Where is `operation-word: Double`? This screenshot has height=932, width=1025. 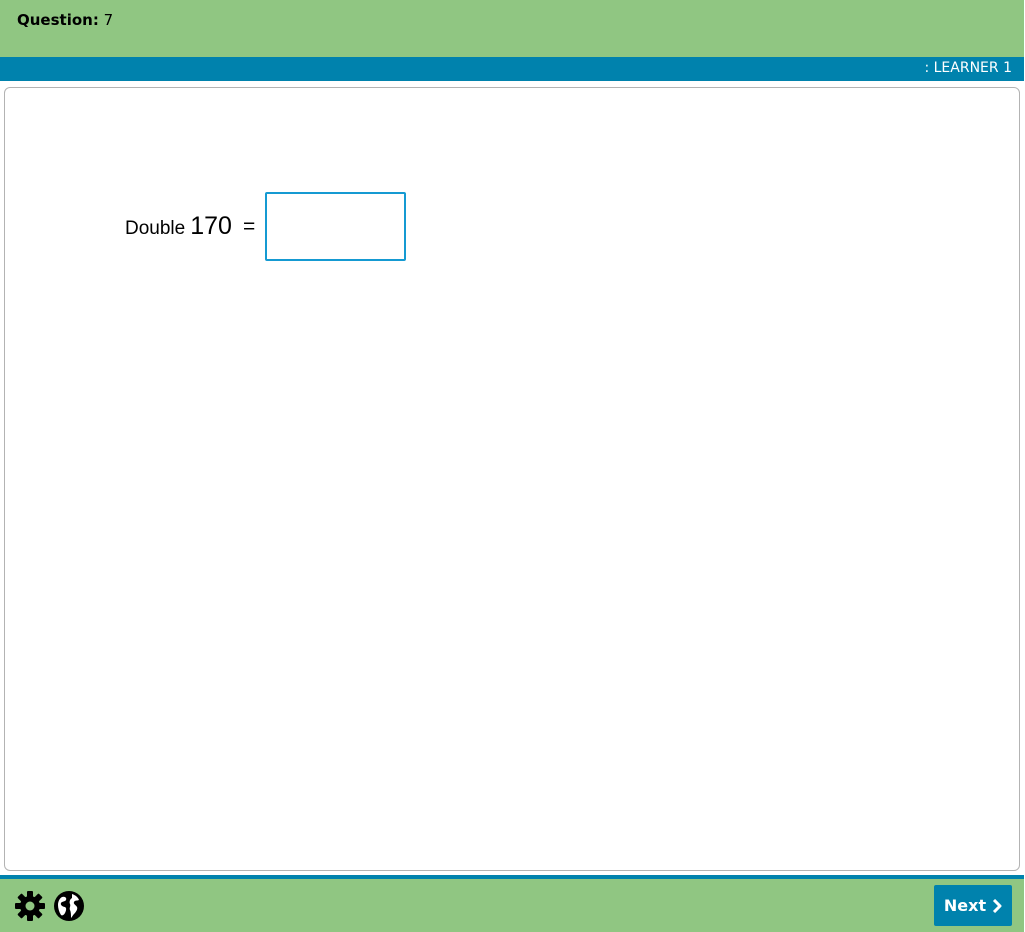
operation-word: Double is located at coordinates (155, 228).